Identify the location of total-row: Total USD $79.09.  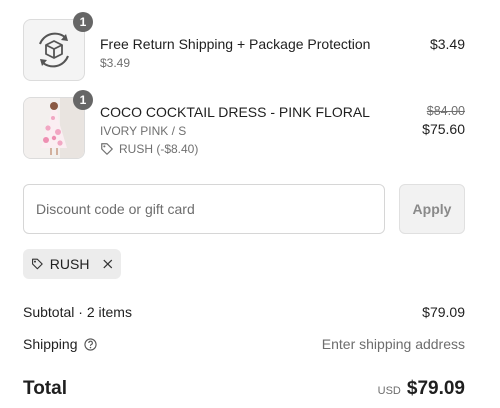
(244, 389).